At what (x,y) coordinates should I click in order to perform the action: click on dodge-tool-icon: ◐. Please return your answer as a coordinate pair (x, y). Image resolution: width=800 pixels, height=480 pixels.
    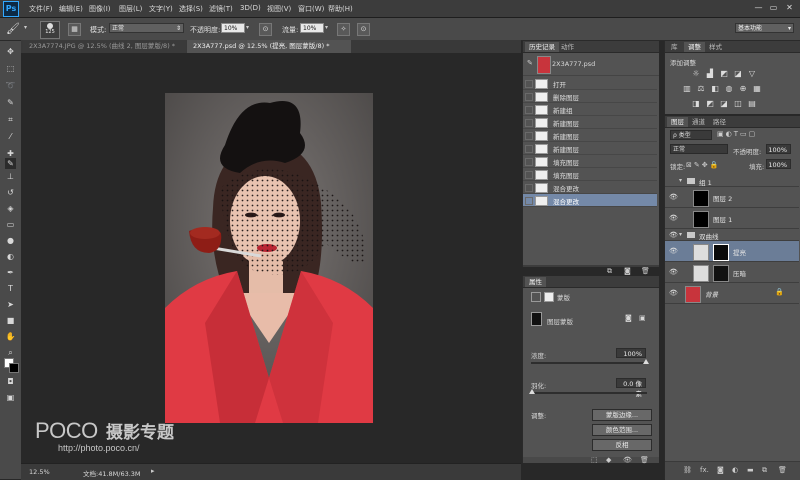
    Looking at the image, I should click on (10, 256).